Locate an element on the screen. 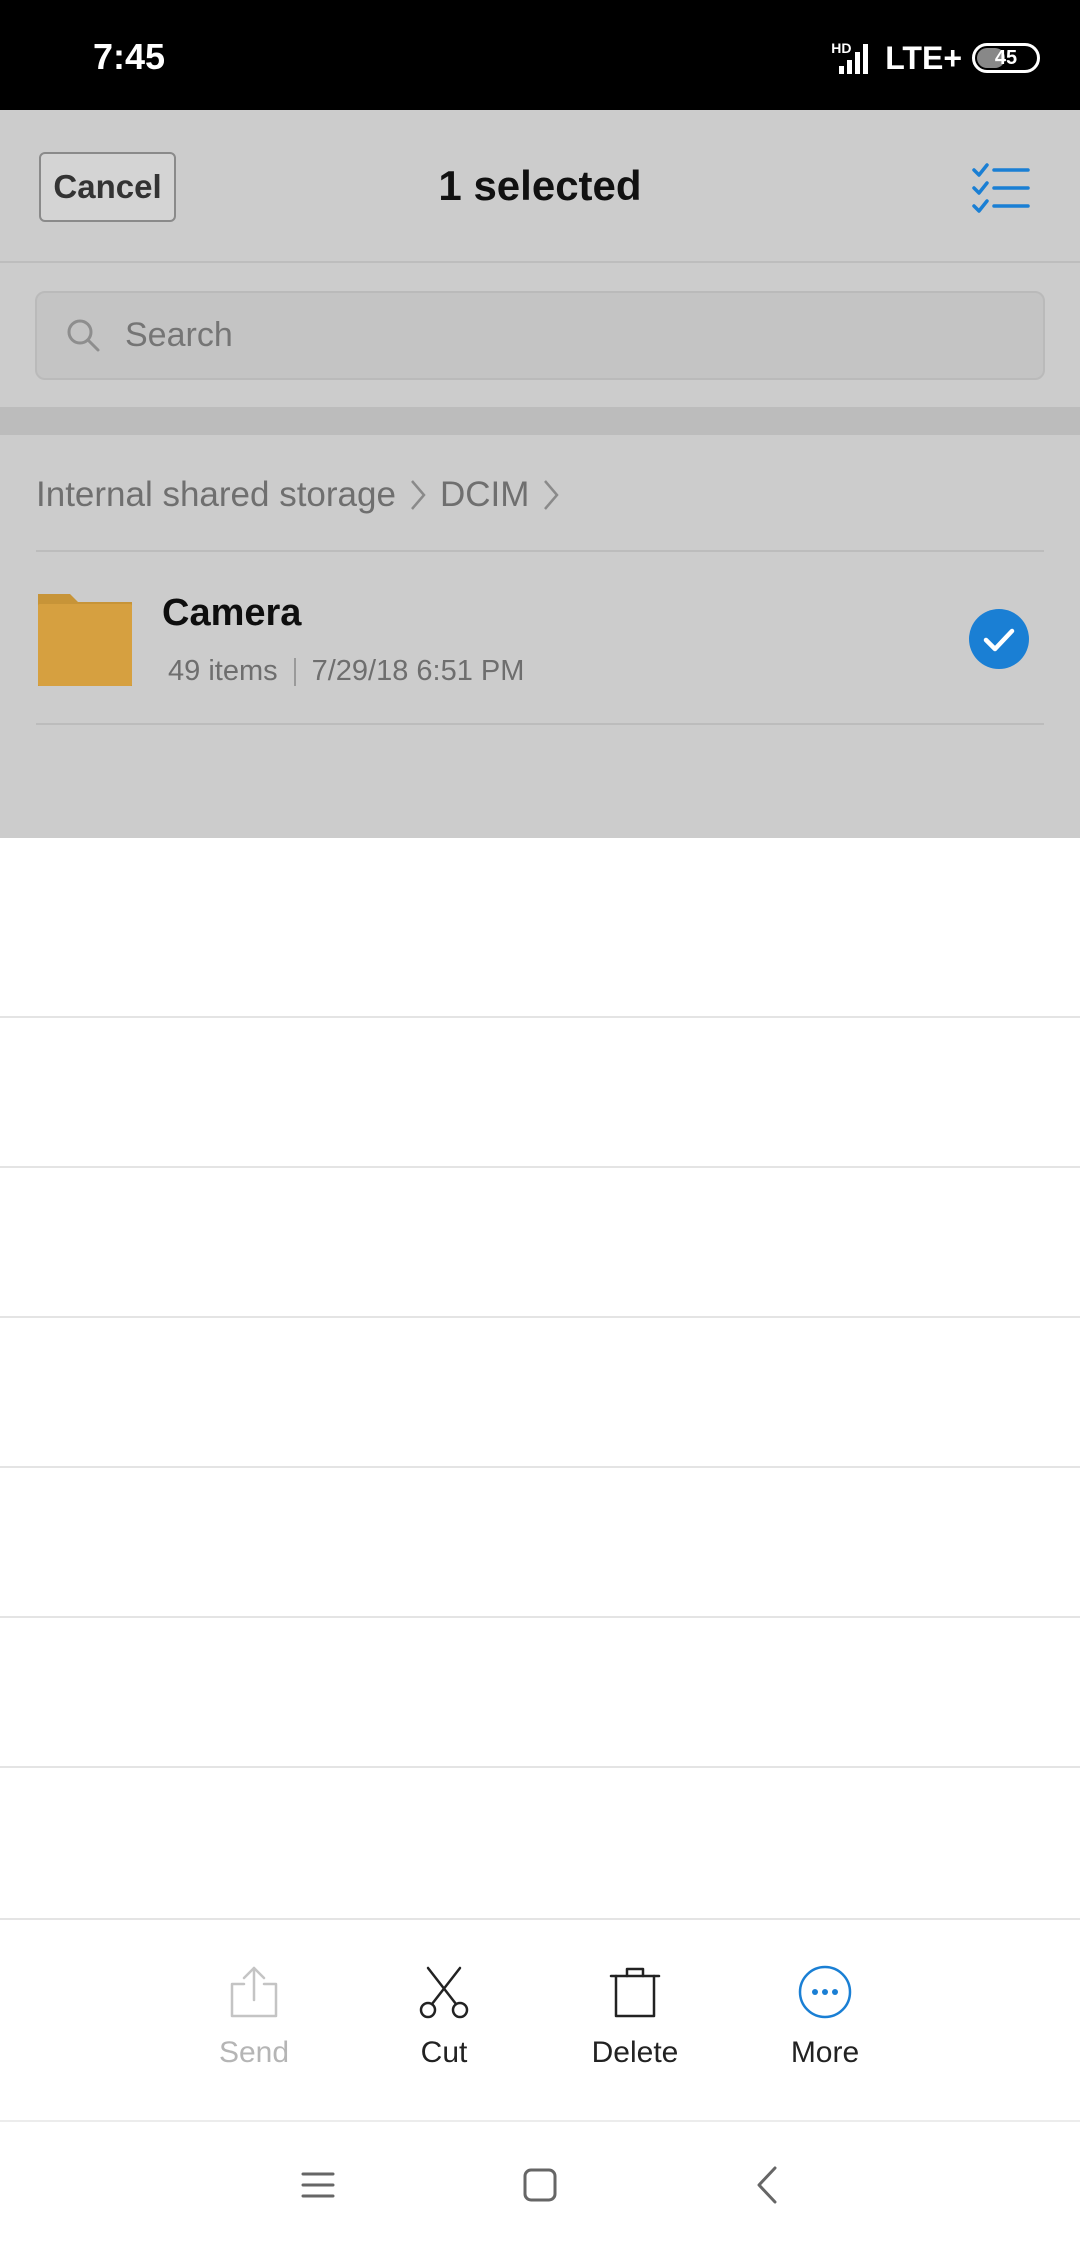  more-label: More is located at coordinates (825, 2052).